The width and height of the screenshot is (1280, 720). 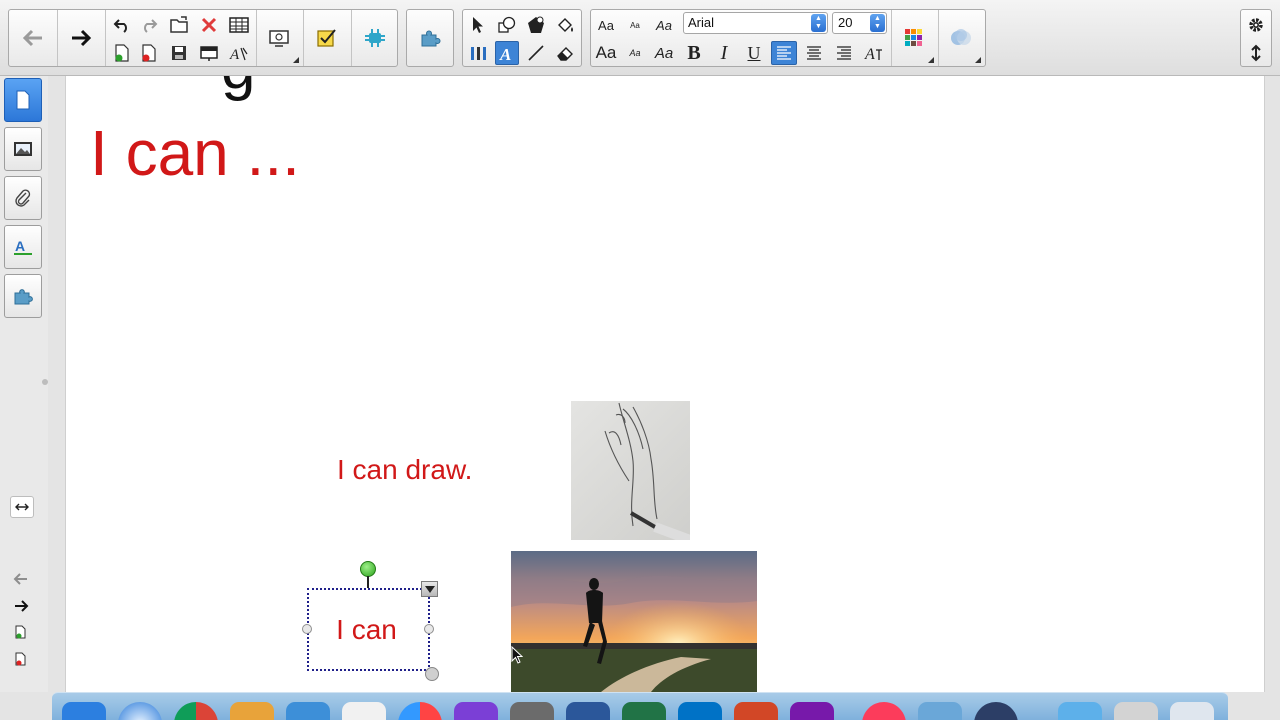 What do you see at coordinates (522, 38) in the screenshot?
I see `toolbar-group-tools: A` at bounding box center [522, 38].